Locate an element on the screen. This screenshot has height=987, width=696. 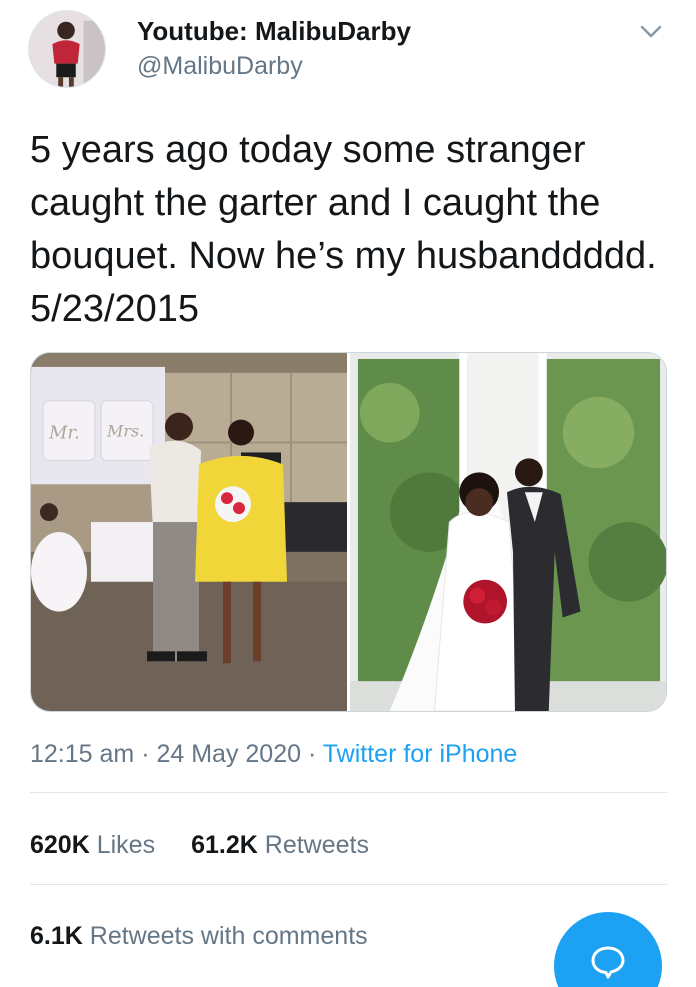
engagement-stats: 620K Likes 61.2K Retweets is located at coordinates (199, 845).